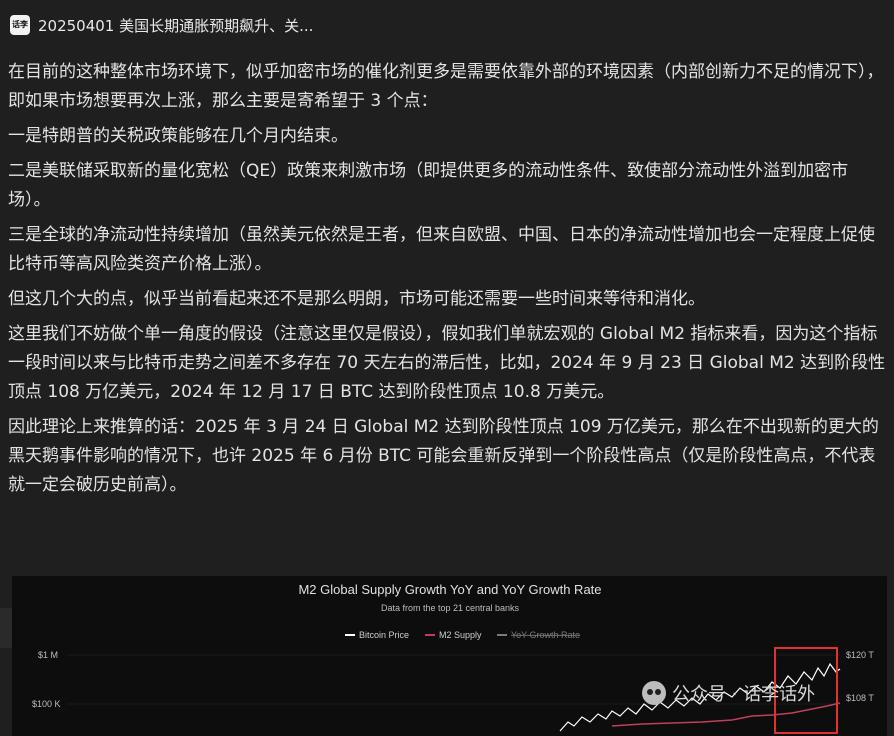 Image resolution: width=894 pixels, height=736 pixels. Describe the element at coordinates (384, 635) in the screenshot. I see `legend-btc: Bitcoin Price` at that location.